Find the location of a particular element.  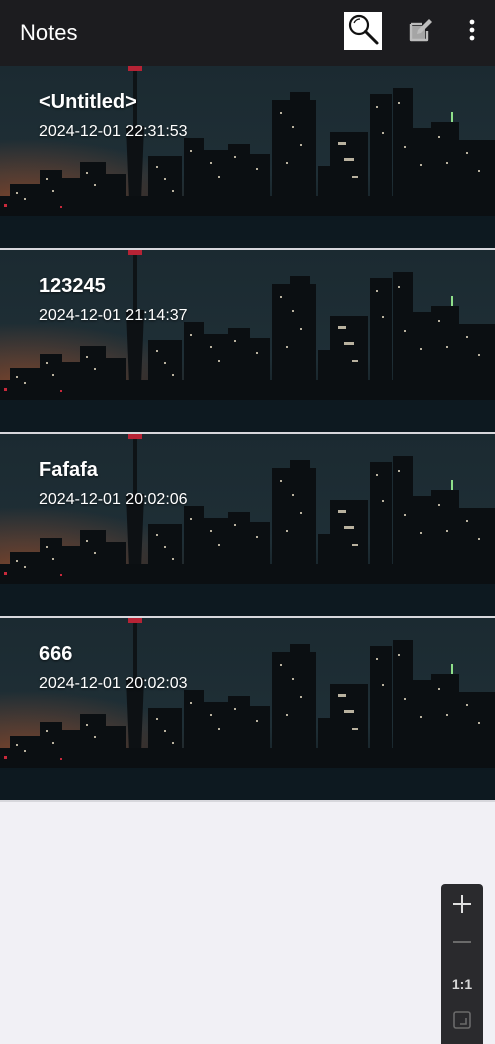

fit-screen-button is located at coordinates (462, 1022).